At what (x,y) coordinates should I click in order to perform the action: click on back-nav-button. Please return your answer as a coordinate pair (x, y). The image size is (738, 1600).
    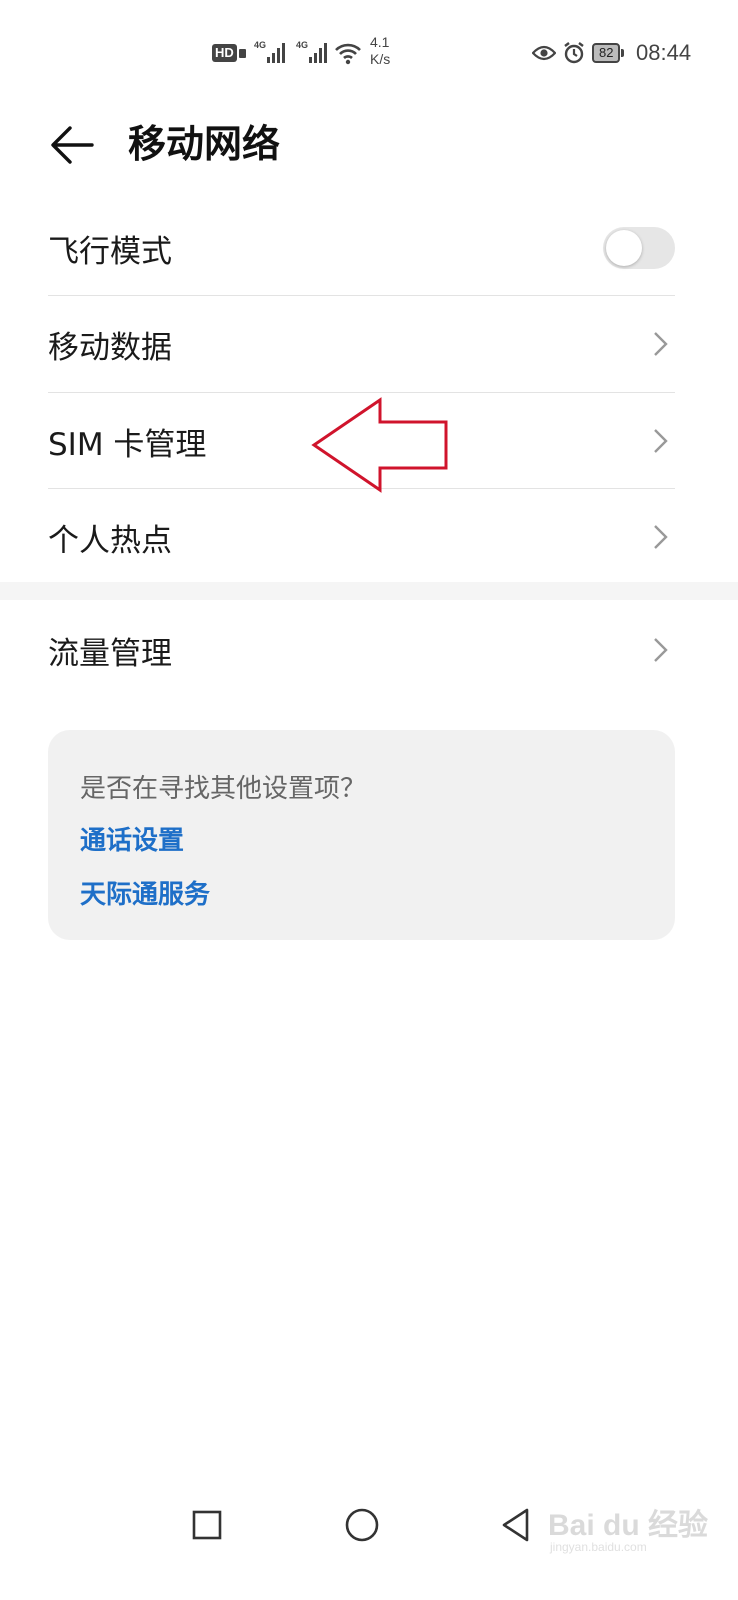
    Looking at the image, I should click on (517, 1525).